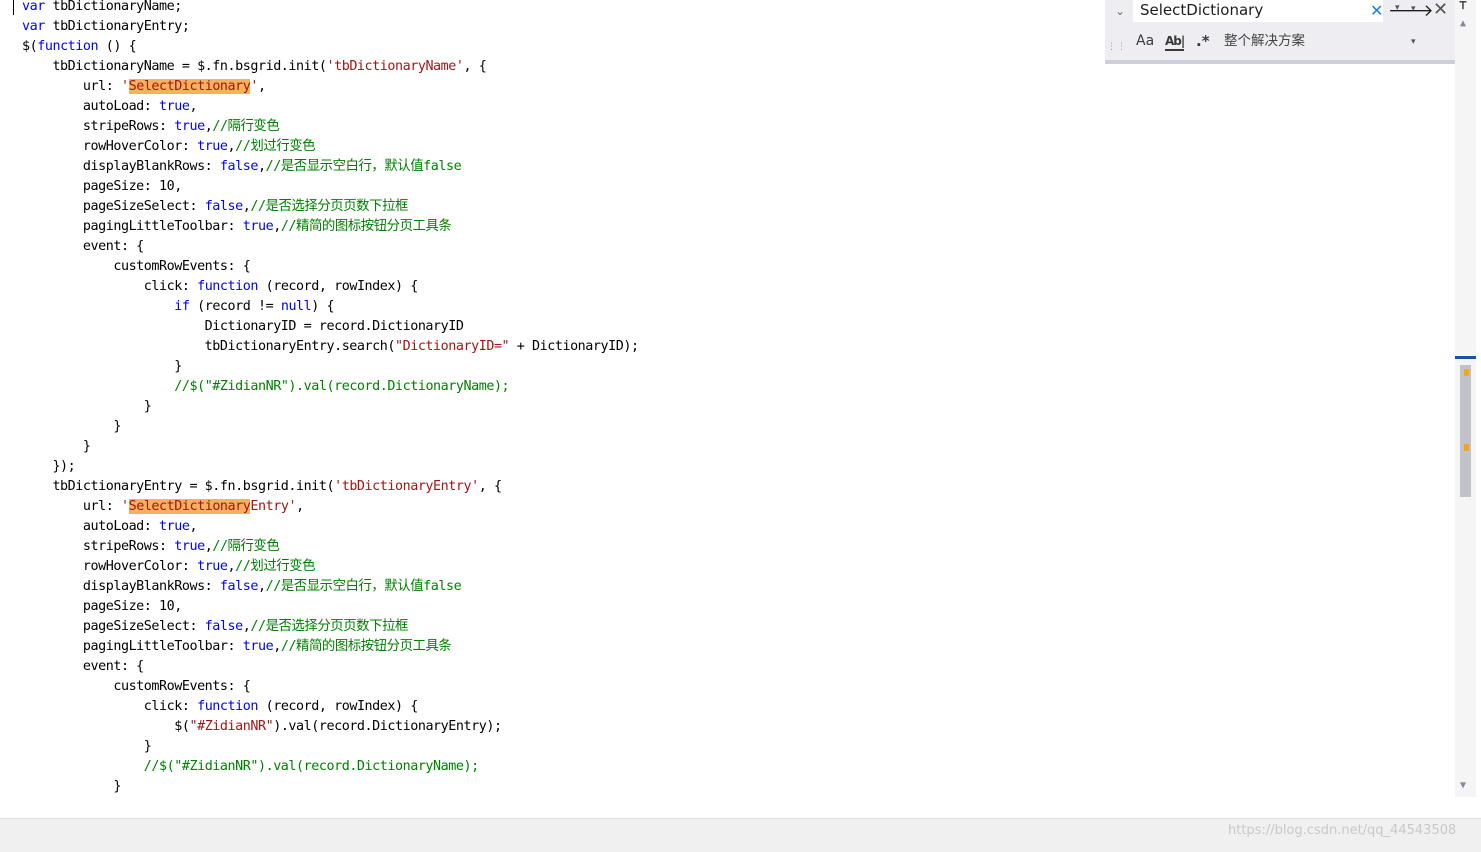 The width and height of the screenshot is (1481, 852). I want to click on scroll-down-arrow-icon: ▼, so click(1463, 785).